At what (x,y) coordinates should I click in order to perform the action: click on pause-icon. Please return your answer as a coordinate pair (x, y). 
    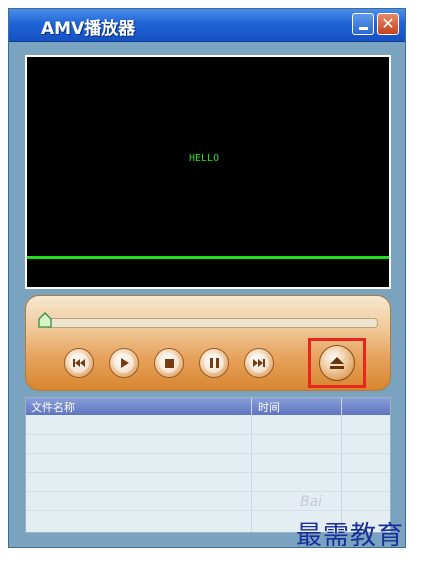
    Looking at the image, I should click on (214, 363).